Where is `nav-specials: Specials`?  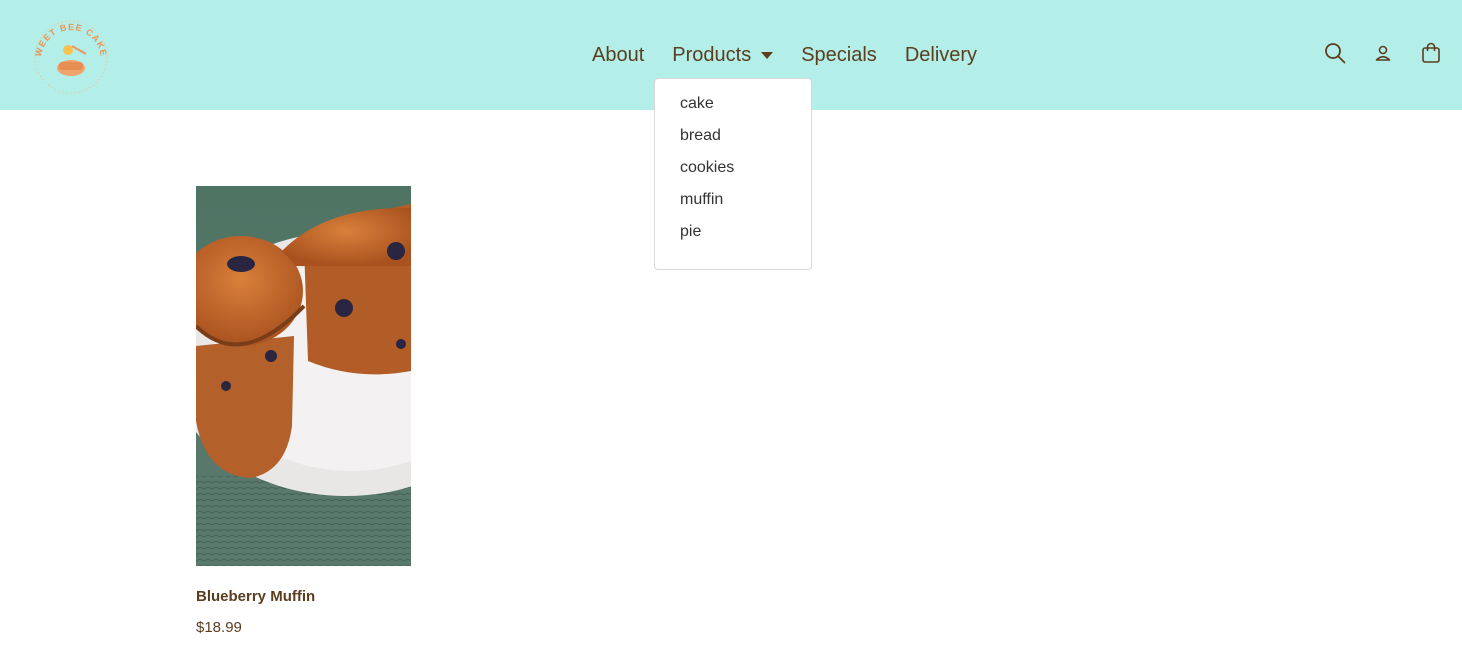 nav-specials: Specials is located at coordinates (839, 55).